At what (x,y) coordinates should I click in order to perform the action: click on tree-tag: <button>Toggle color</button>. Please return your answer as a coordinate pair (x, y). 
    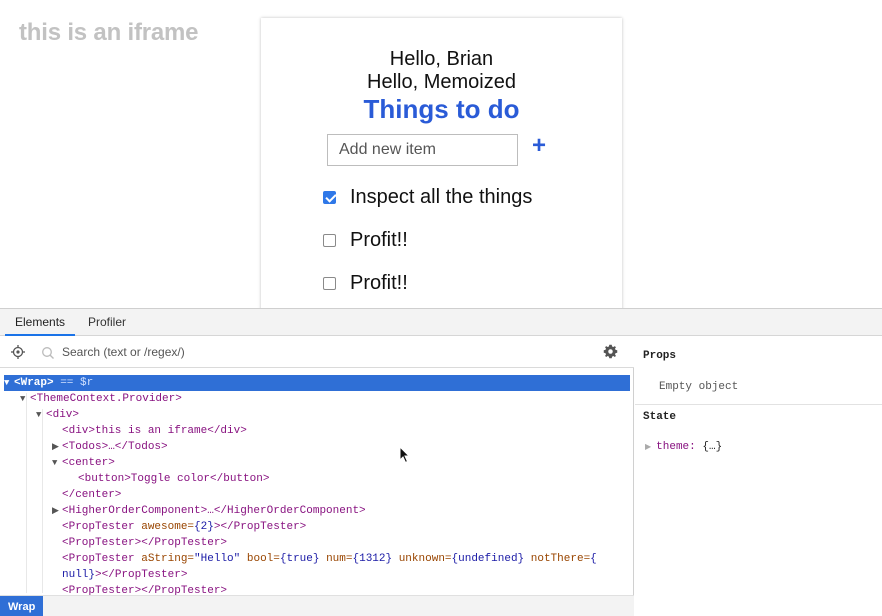
    Looking at the image, I should click on (174, 479).